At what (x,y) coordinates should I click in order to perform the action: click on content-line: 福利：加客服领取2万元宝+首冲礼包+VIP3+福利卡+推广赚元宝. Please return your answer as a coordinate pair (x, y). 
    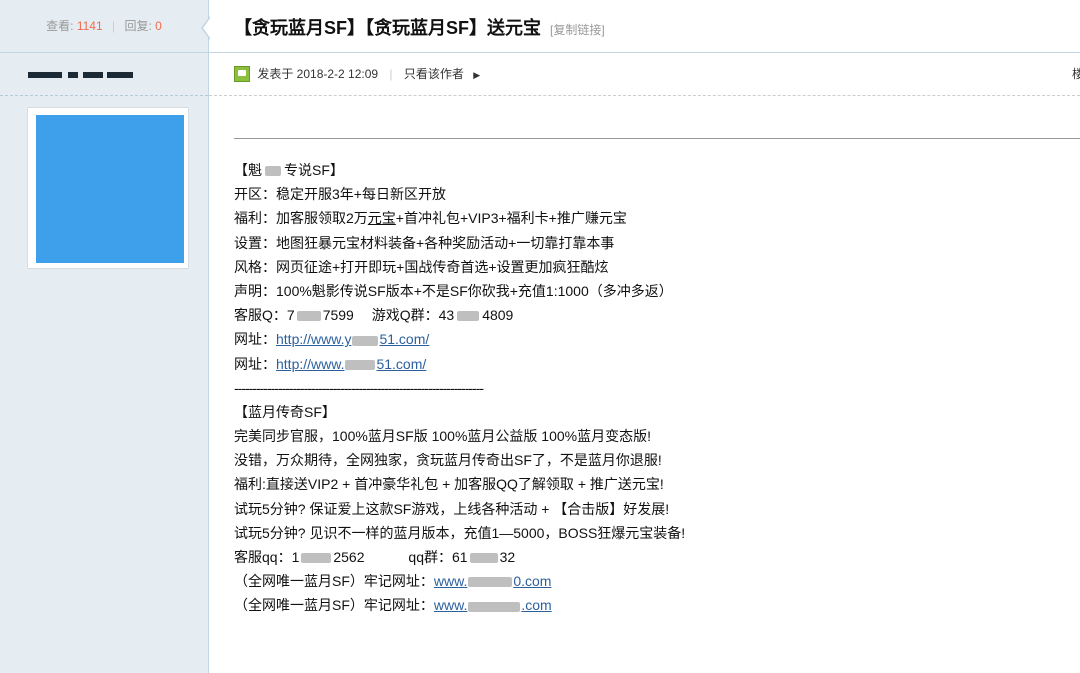
    Looking at the image, I should click on (430, 218).